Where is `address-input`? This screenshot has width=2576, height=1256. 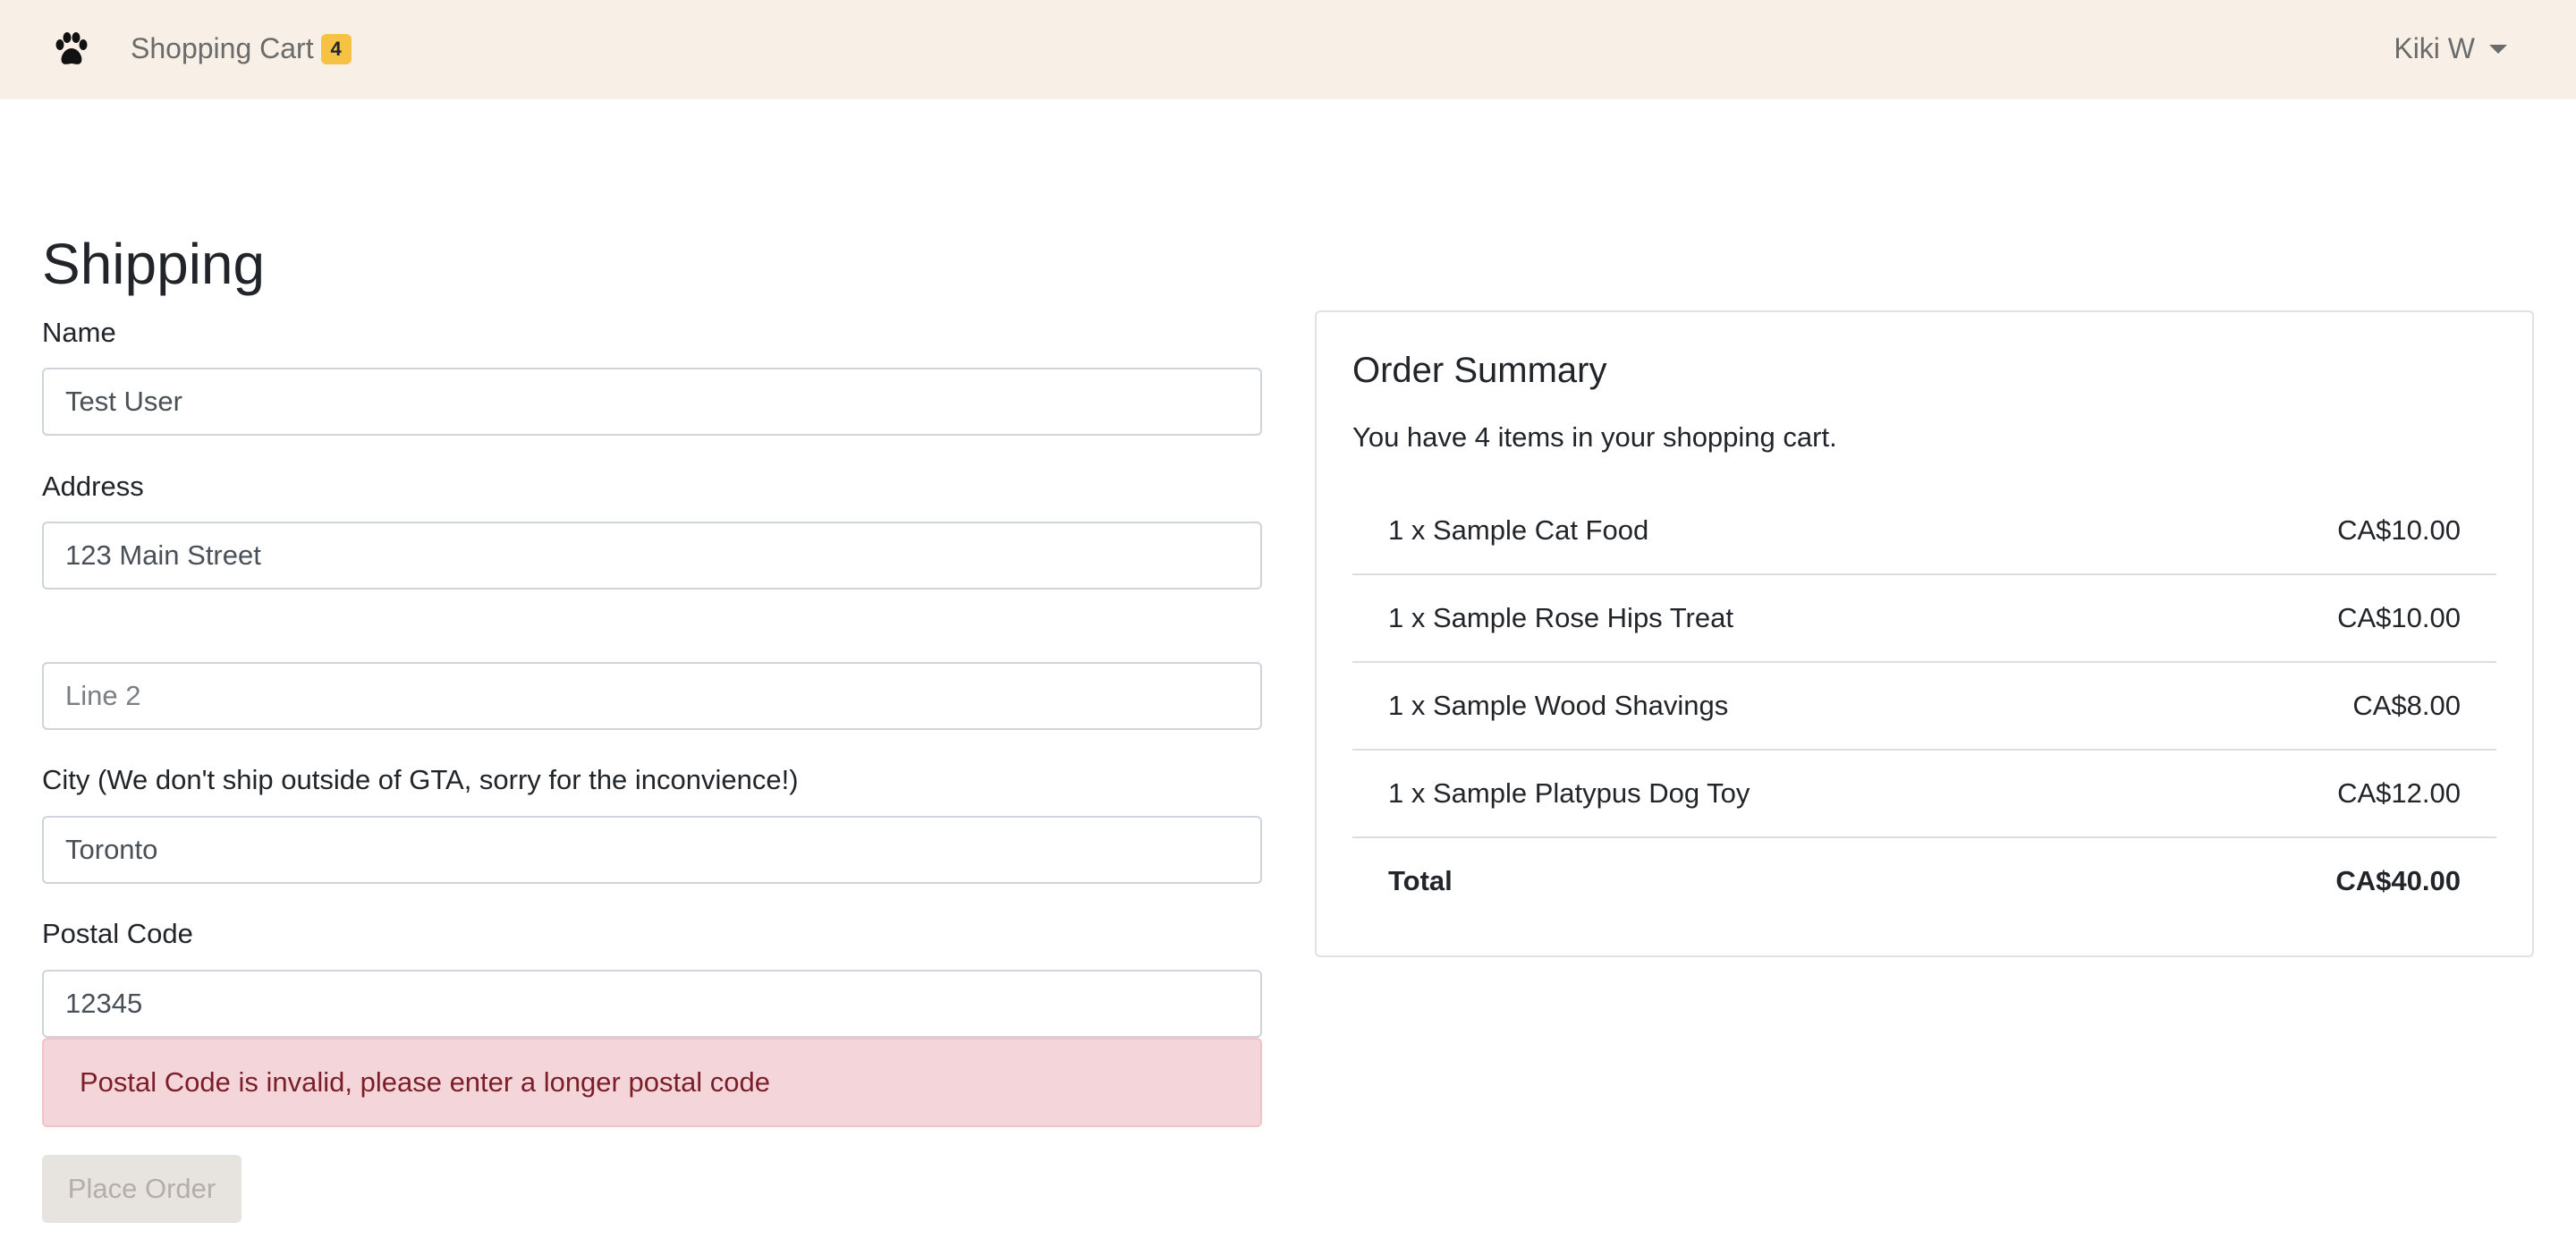
address-input is located at coordinates (652, 556).